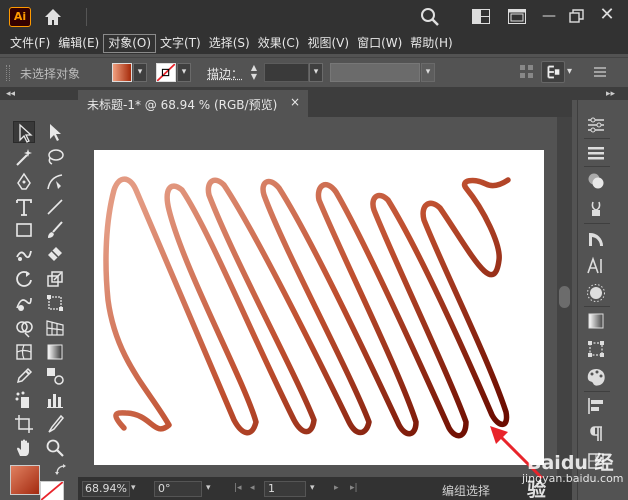 The image size is (628, 500). What do you see at coordinates (53, 17) in the screenshot?
I see `home-icon` at bounding box center [53, 17].